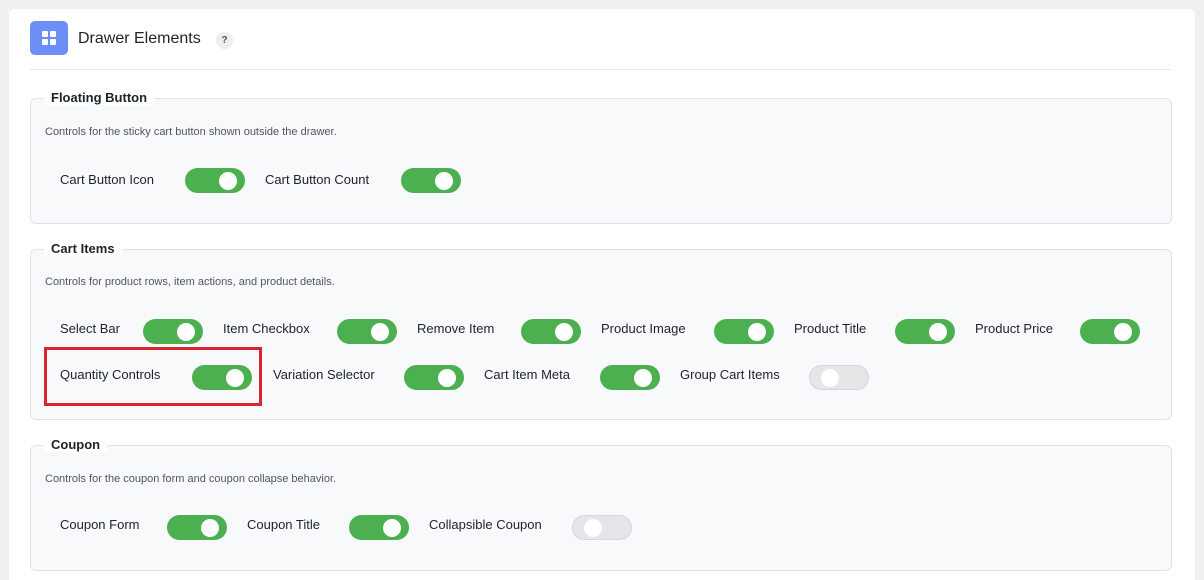 This screenshot has width=1204, height=580. What do you see at coordinates (551, 331) in the screenshot?
I see `toggle-remove-item` at bounding box center [551, 331].